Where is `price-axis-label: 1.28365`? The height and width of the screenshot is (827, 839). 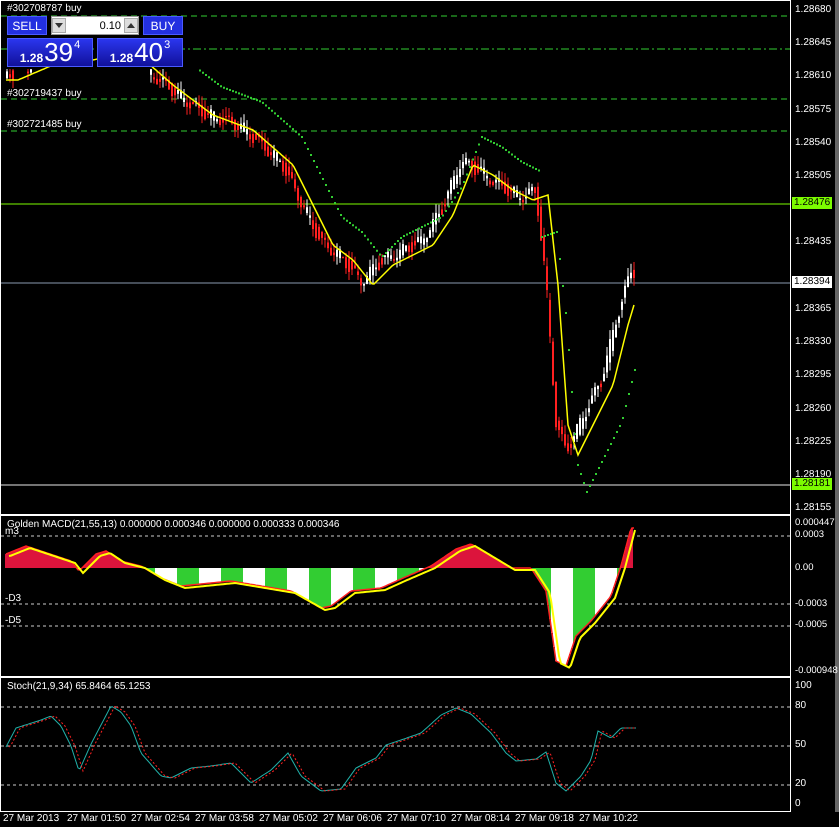
price-axis-label: 1.28365 is located at coordinates (813, 309).